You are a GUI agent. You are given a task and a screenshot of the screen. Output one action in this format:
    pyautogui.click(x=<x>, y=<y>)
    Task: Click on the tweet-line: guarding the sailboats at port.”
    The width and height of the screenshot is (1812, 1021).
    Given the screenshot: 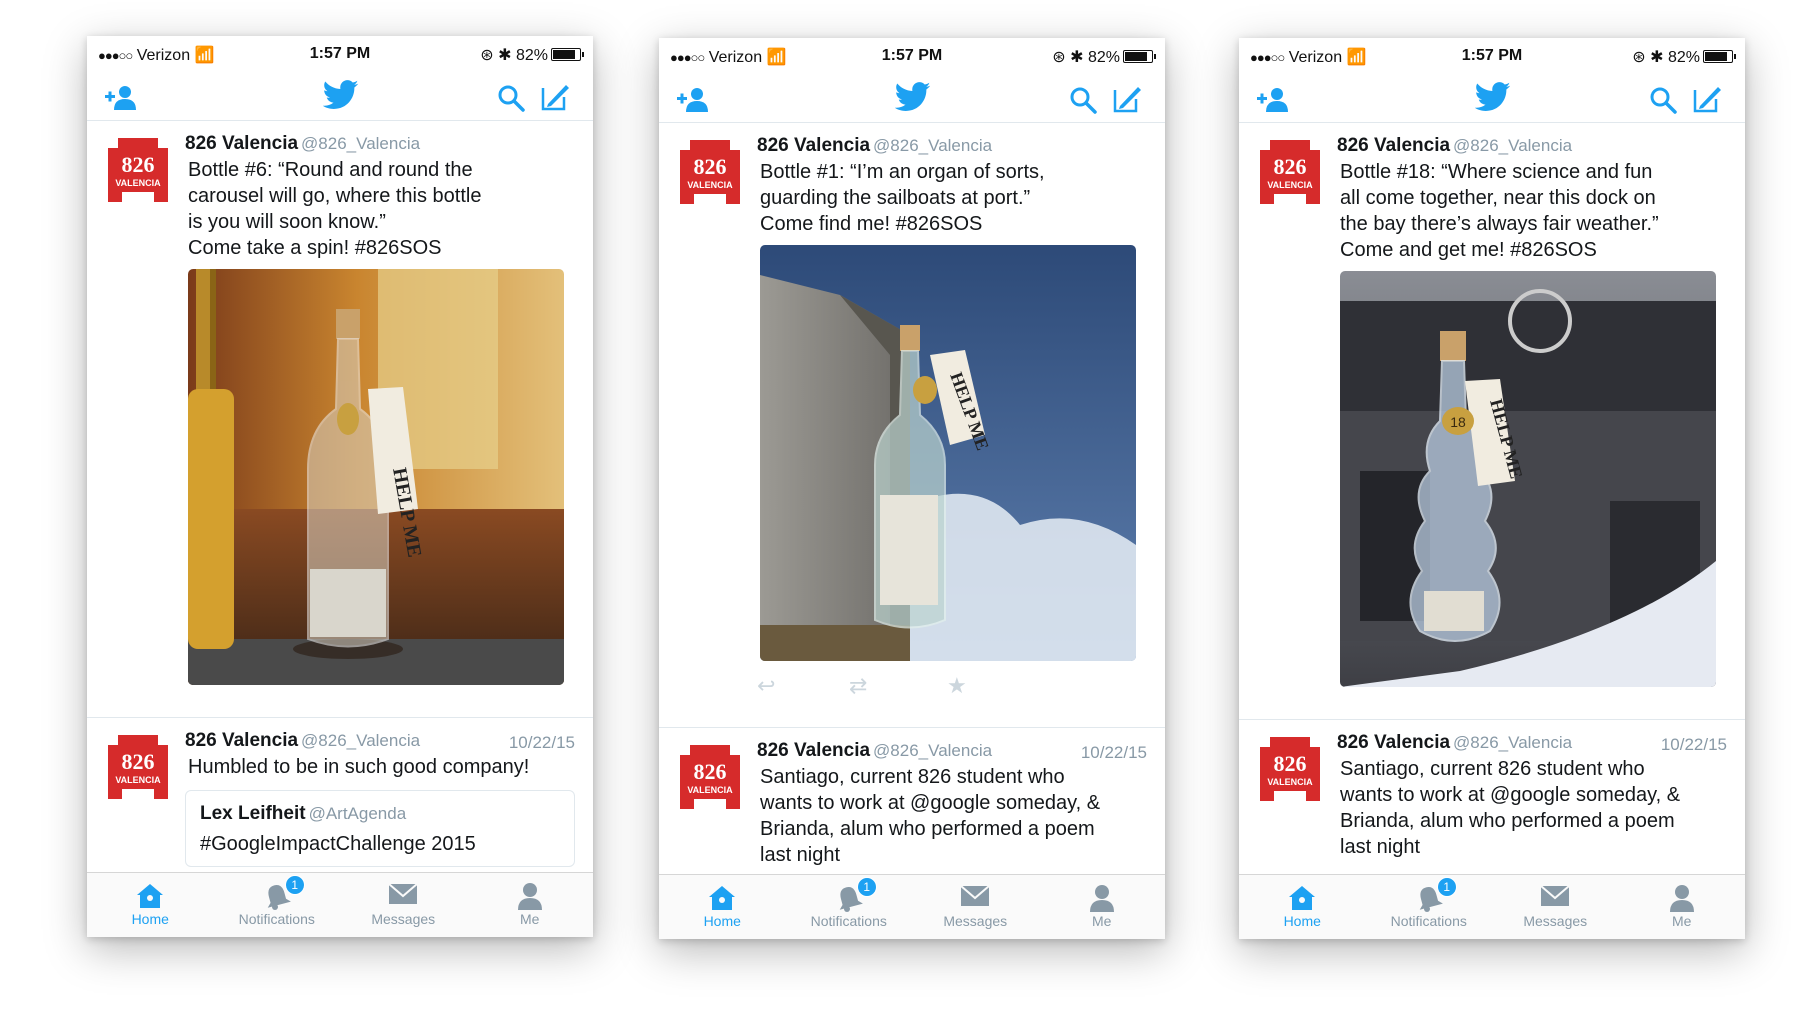 What is the action you would take?
    pyautogui.click(x=895, y=198)
    